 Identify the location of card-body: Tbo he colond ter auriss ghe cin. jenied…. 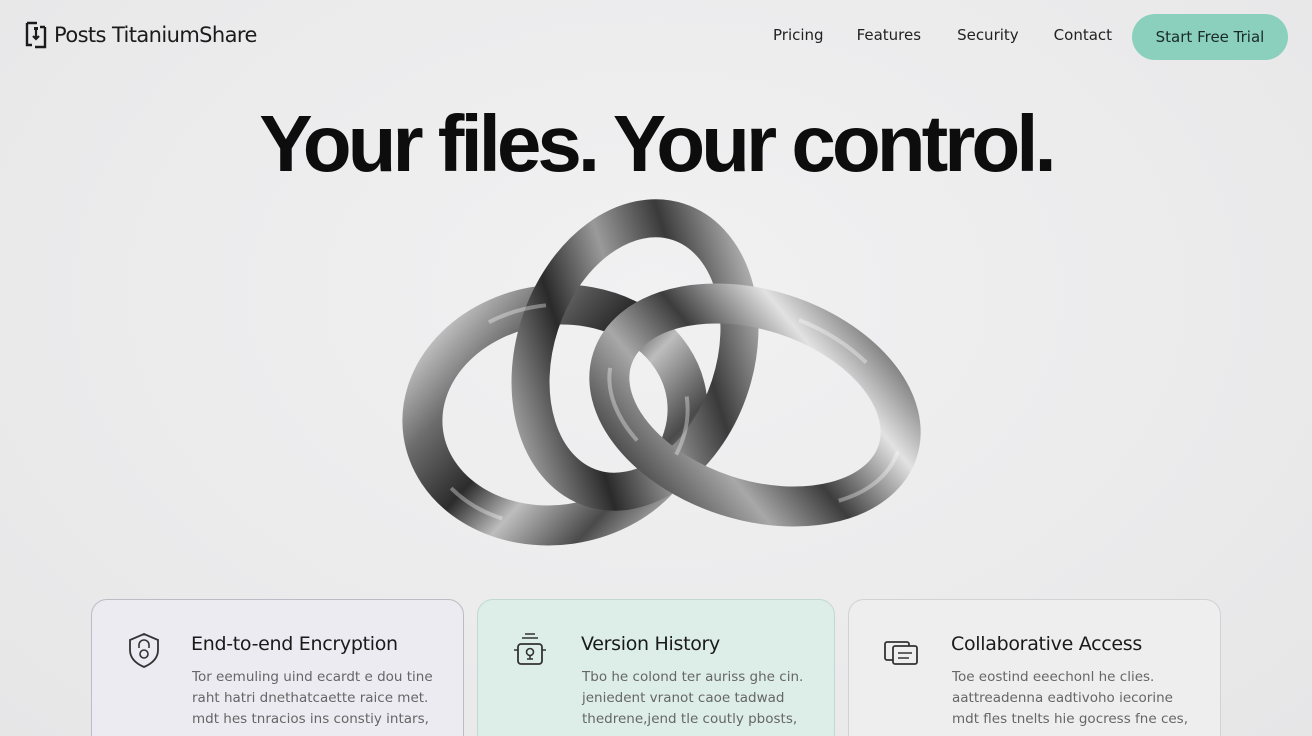
(693, 698).